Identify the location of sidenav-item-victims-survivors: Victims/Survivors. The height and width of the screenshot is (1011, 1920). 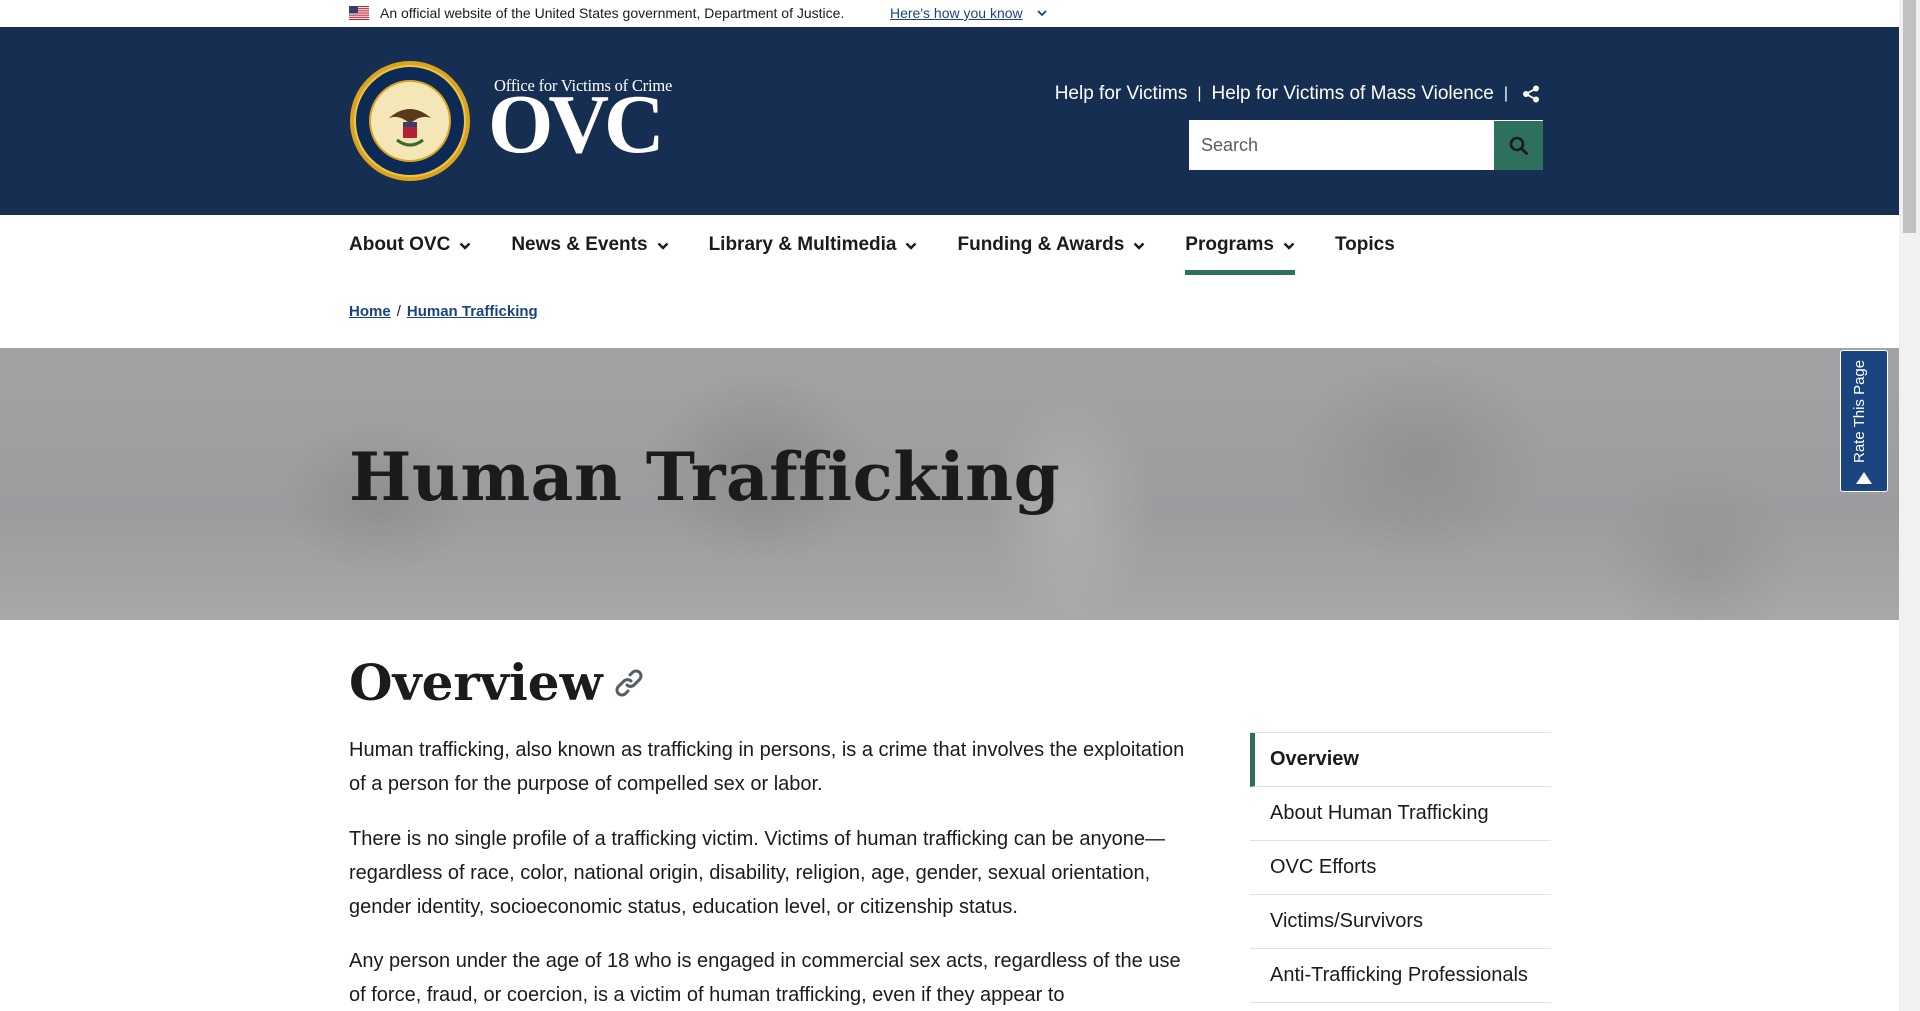
(1400, 922).